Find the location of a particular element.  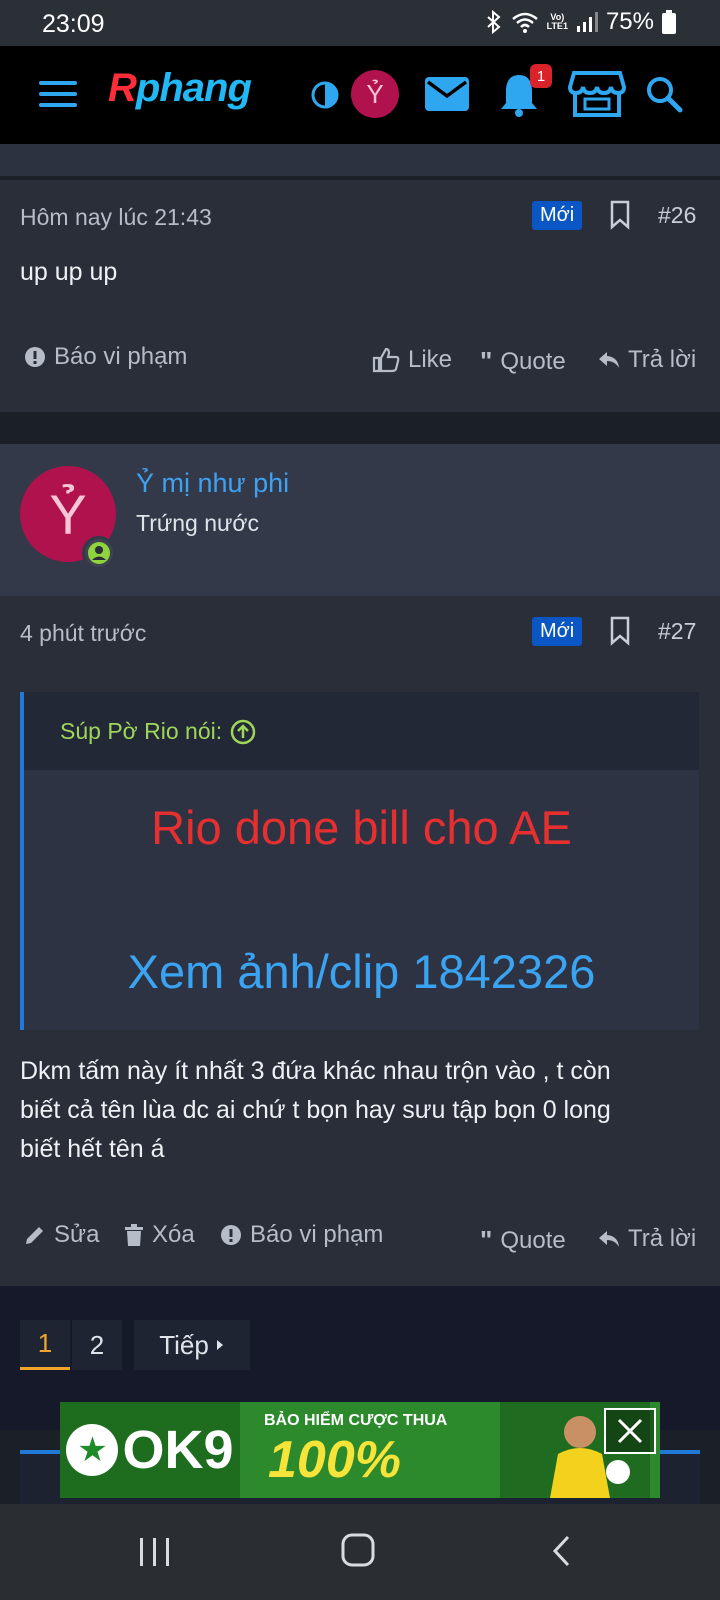

ad-logo: ★ OK9 is located at coordinates (150, 1450).